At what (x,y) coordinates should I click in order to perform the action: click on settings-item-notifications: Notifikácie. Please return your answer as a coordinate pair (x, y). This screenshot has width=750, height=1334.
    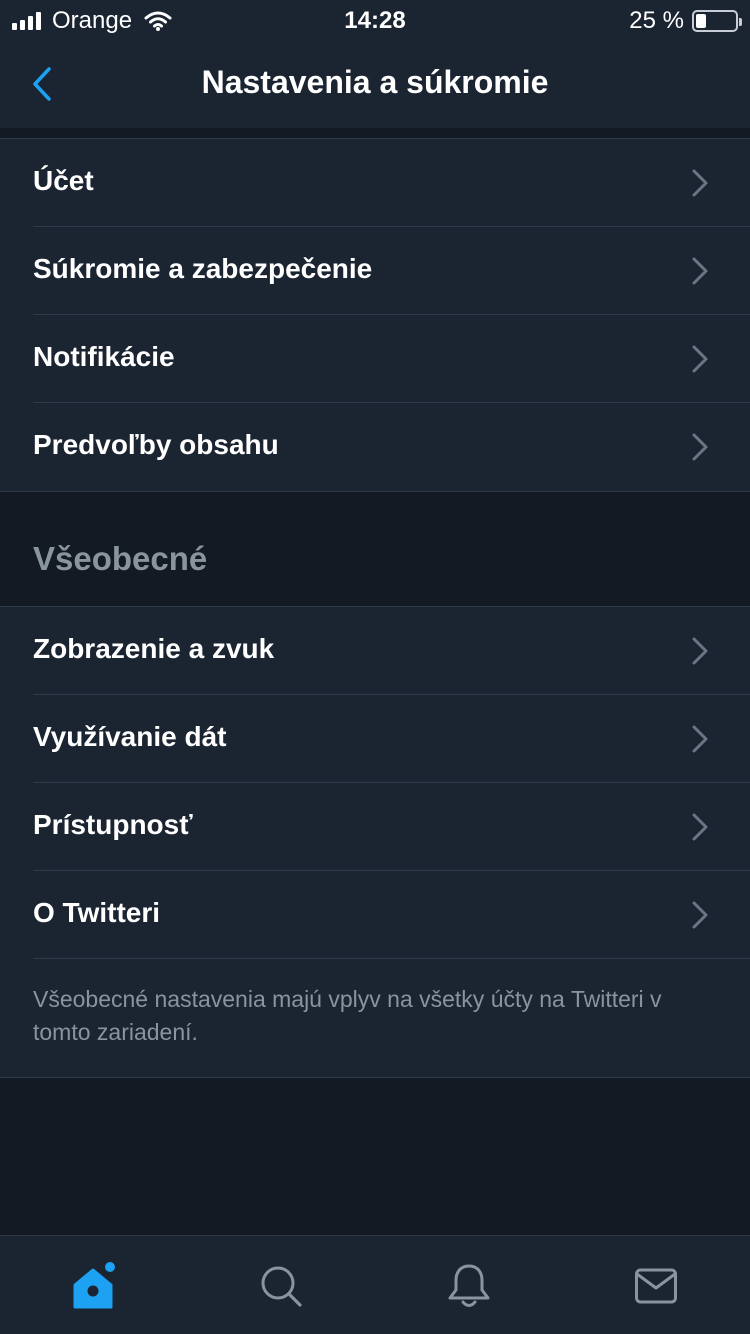
    Looking at the image, I should click on (375, 359).